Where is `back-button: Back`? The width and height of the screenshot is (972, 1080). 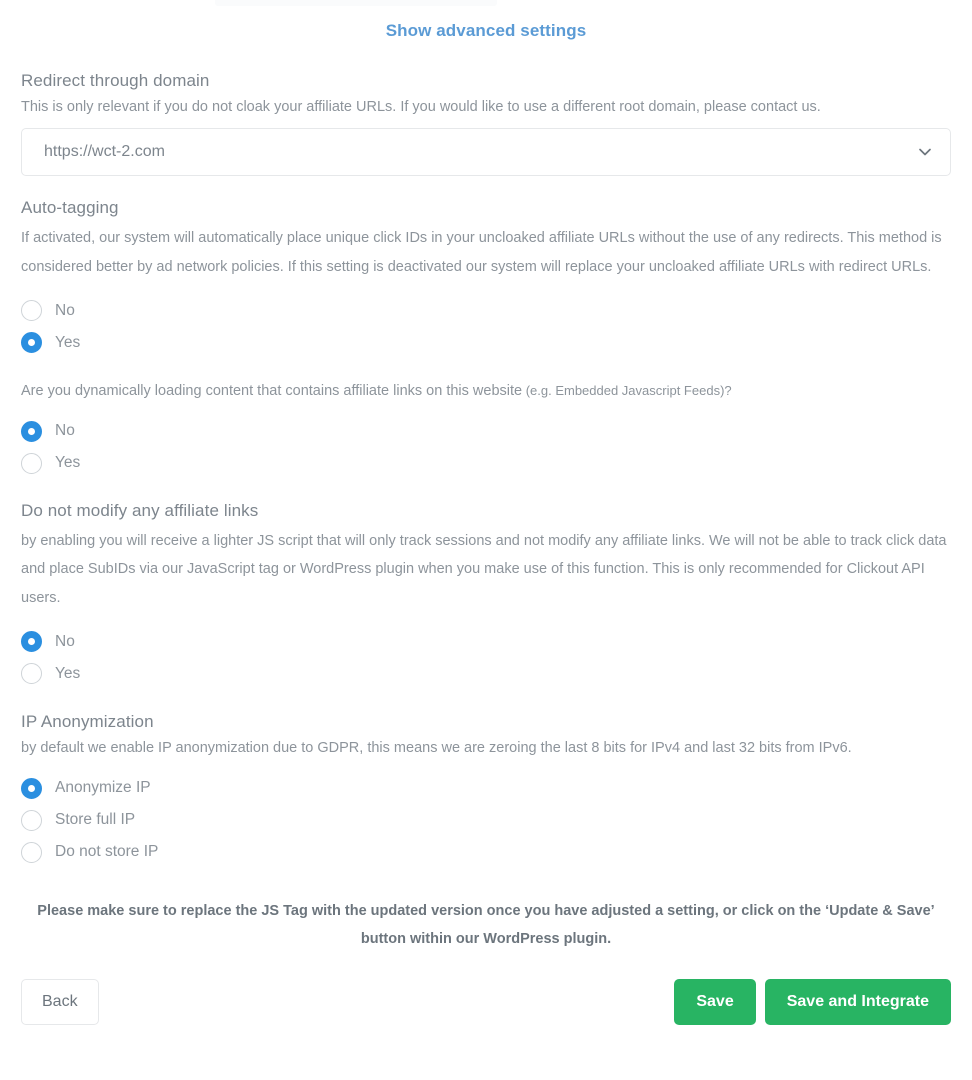
back-button: Back is located at coordinates (60, 1002).